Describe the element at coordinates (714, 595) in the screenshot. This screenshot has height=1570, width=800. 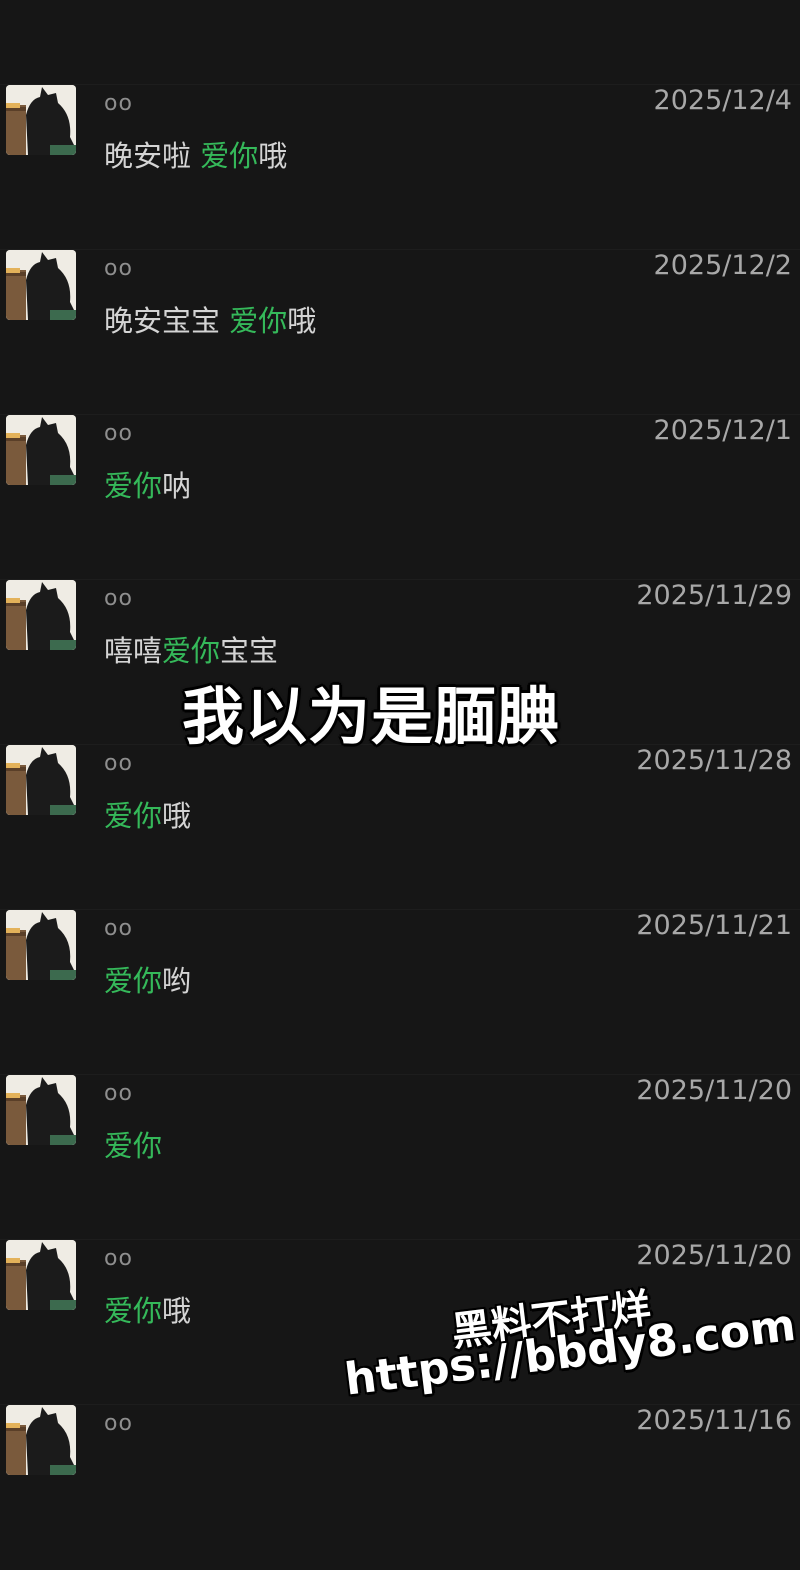
I see `message-date: 2025/11/29` at that location.